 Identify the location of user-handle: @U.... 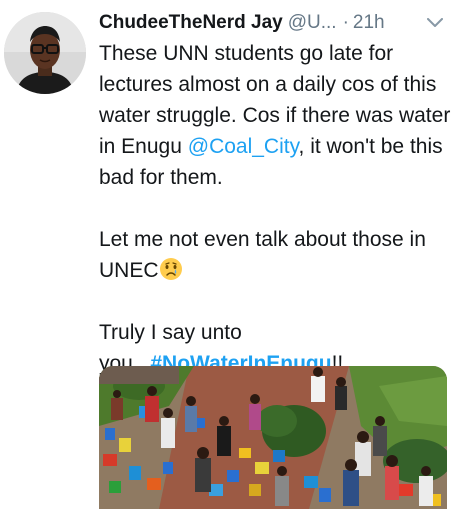
(312, 23).